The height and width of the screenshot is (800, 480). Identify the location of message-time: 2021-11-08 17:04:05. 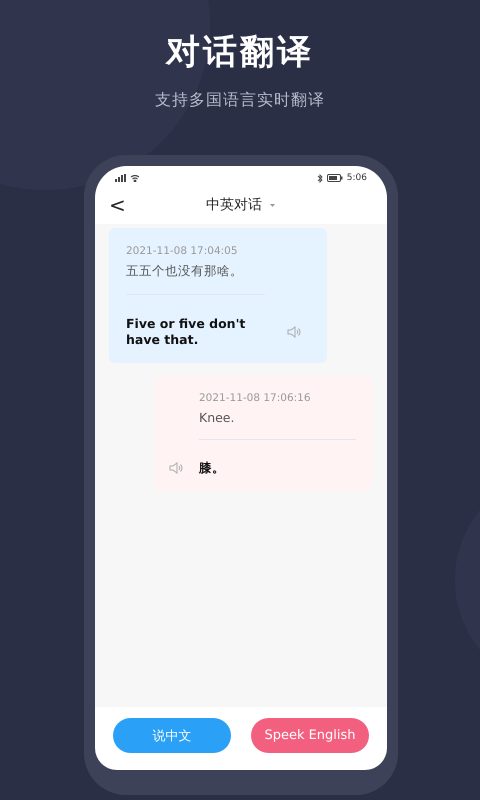
(182, 251).